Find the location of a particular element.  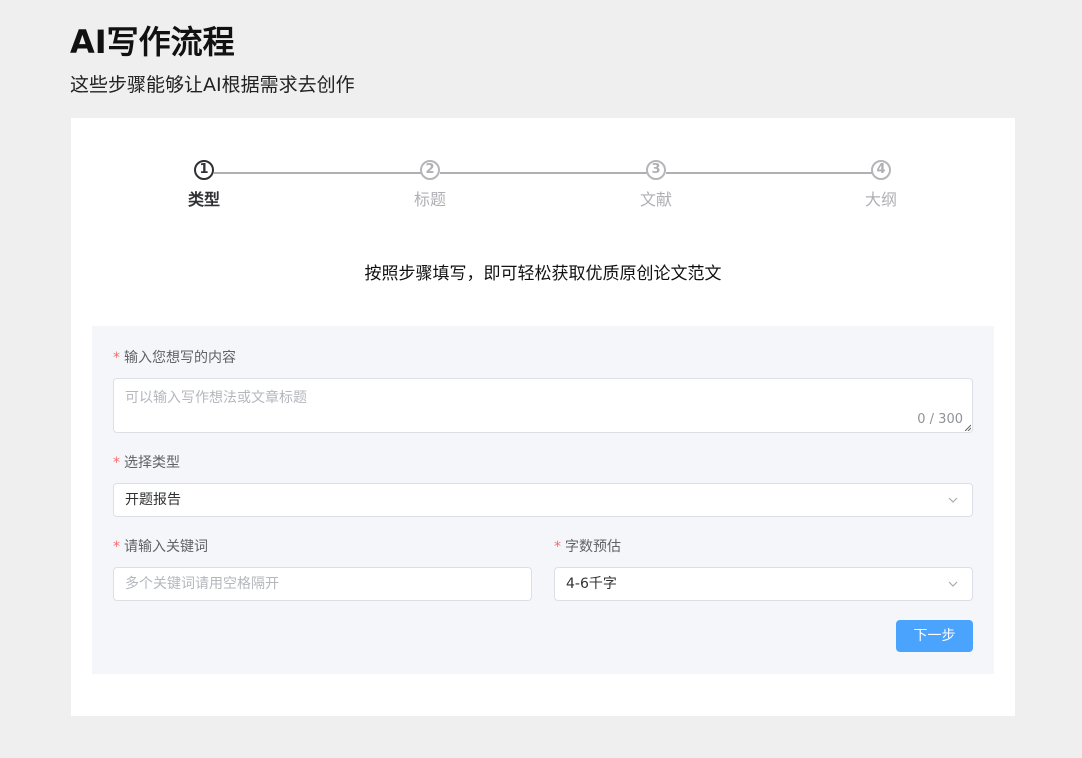

type-select-value: 开题报告 is located at coordinates (153, 500).